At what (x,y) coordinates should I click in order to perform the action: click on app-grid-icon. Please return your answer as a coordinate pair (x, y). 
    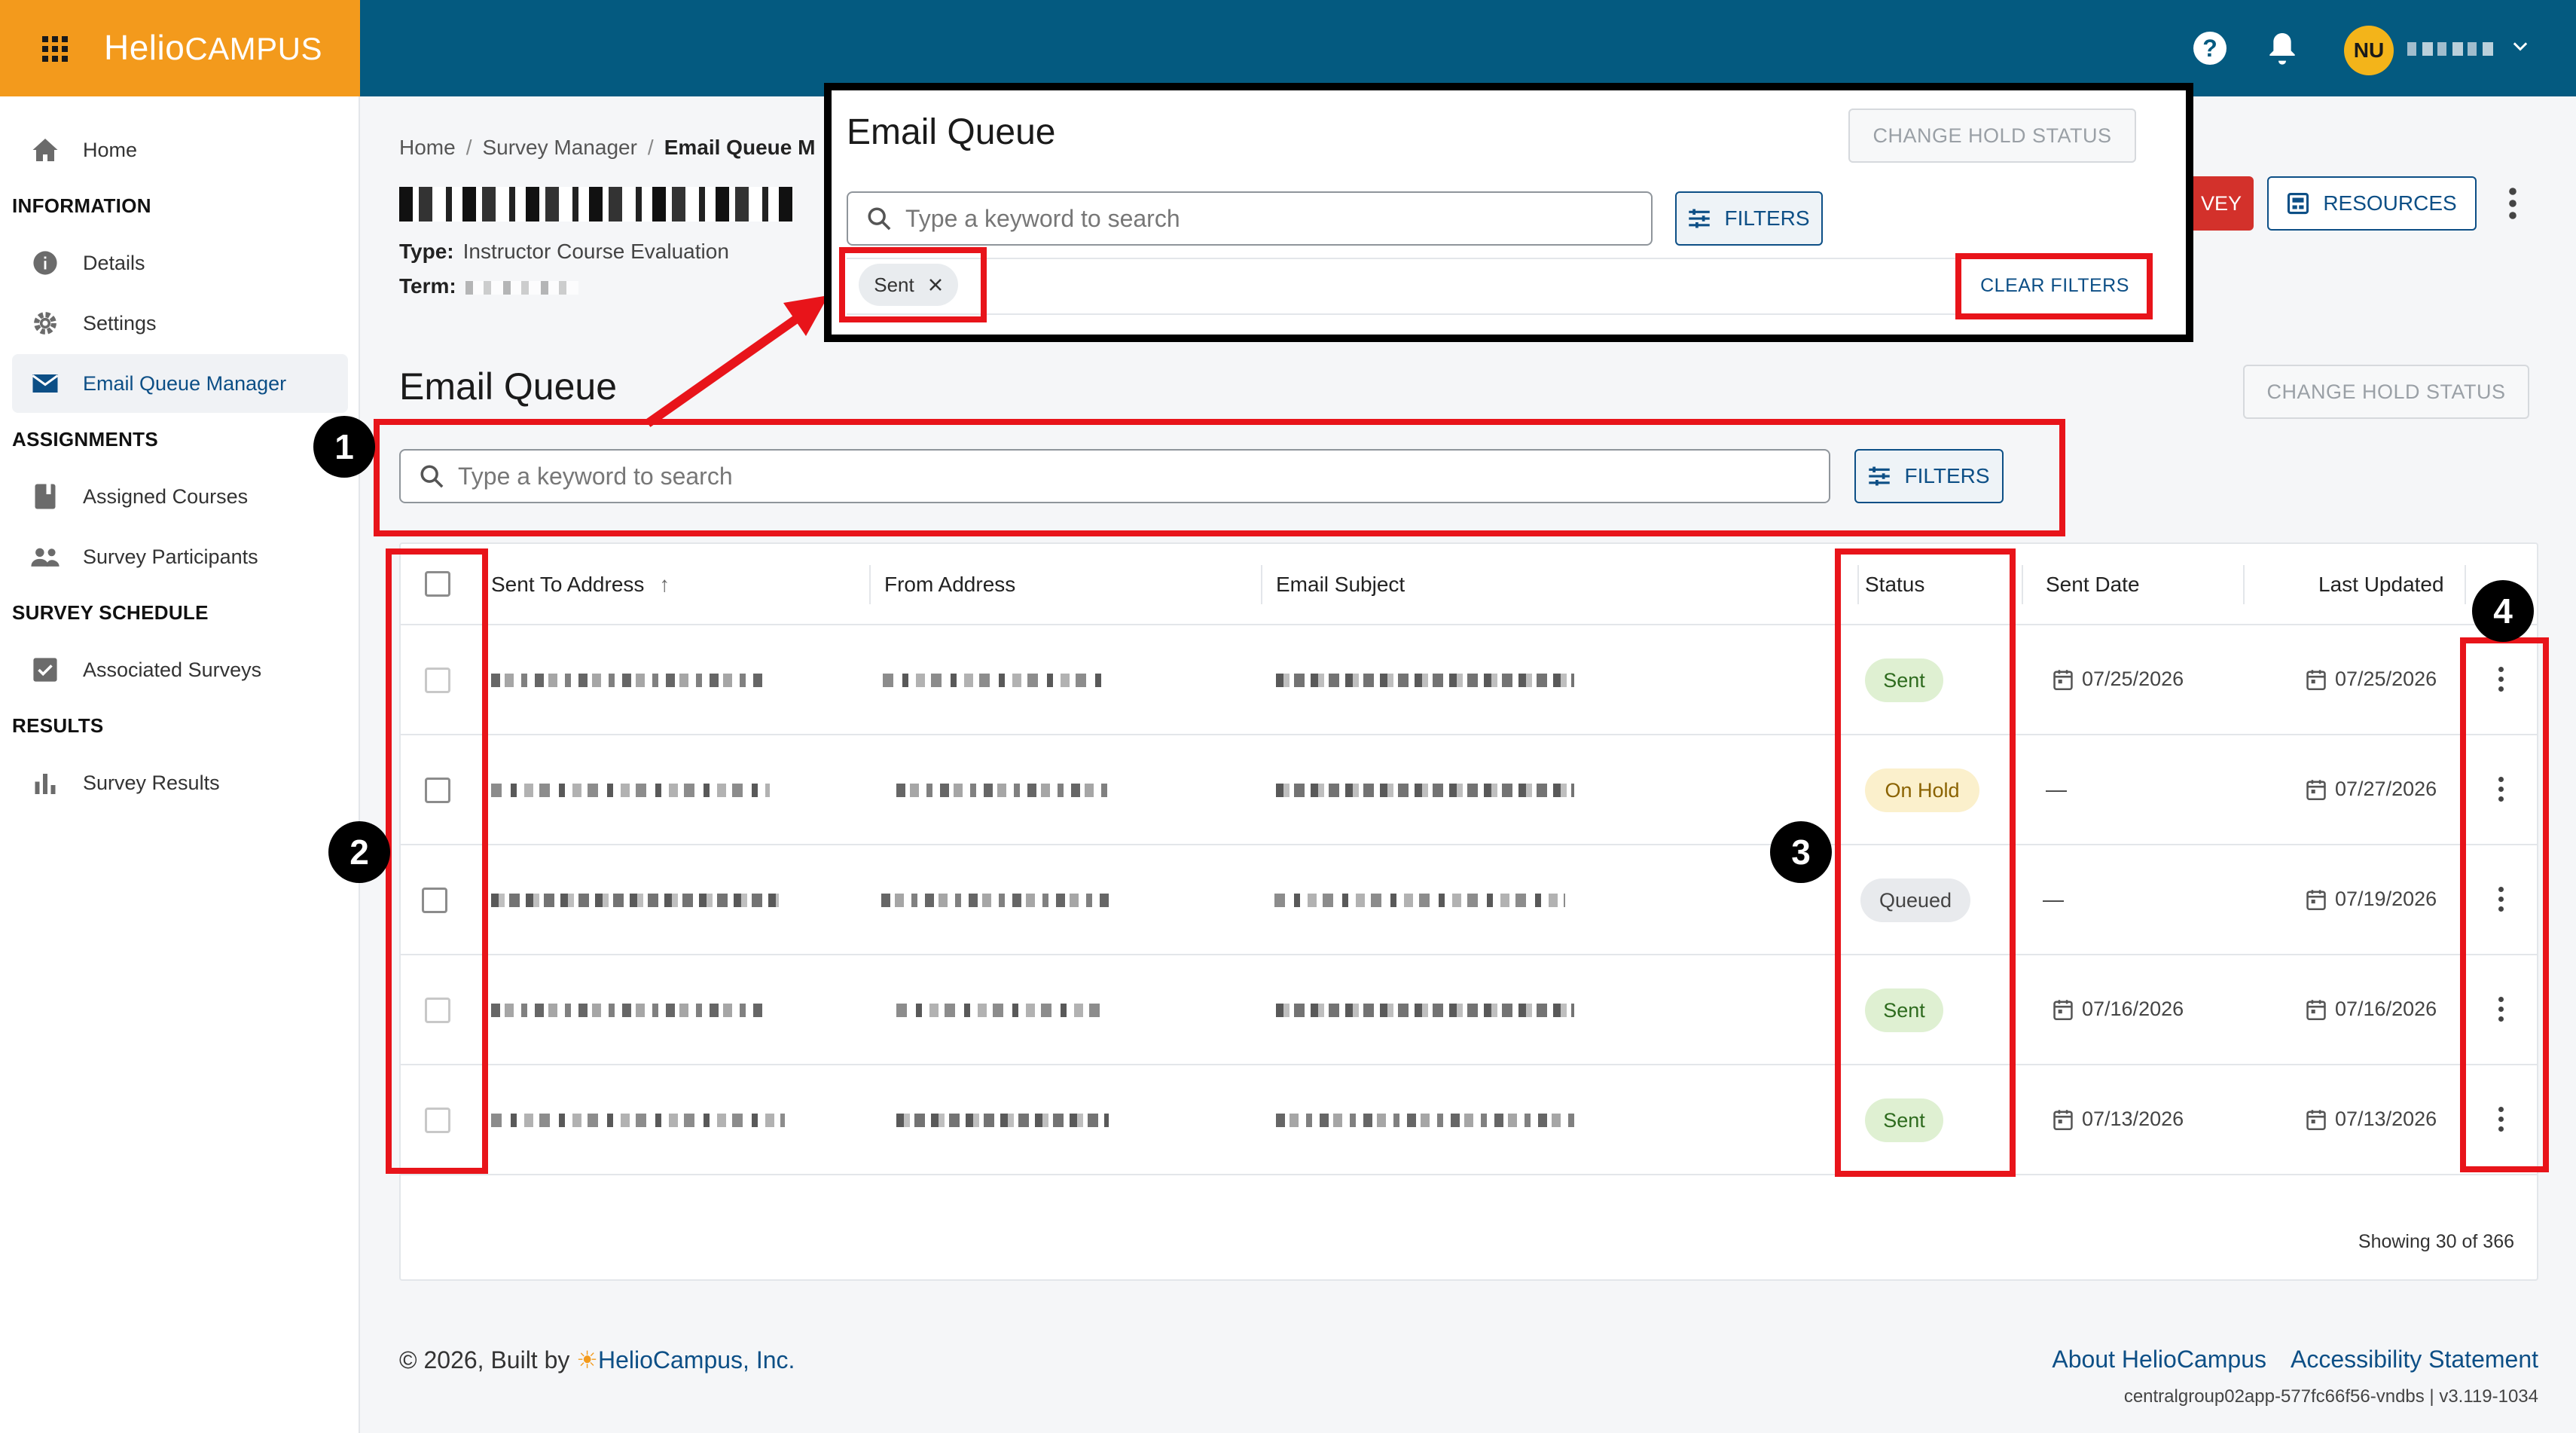
    Looking at the image, I should click on (55, 49).